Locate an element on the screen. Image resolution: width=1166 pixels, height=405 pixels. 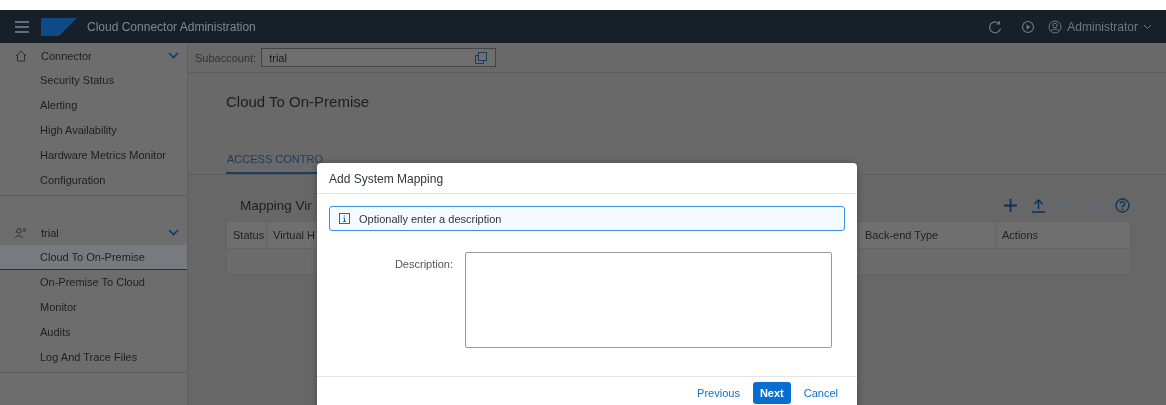
nav-item: Security Status is located at coordinates (93, 80).